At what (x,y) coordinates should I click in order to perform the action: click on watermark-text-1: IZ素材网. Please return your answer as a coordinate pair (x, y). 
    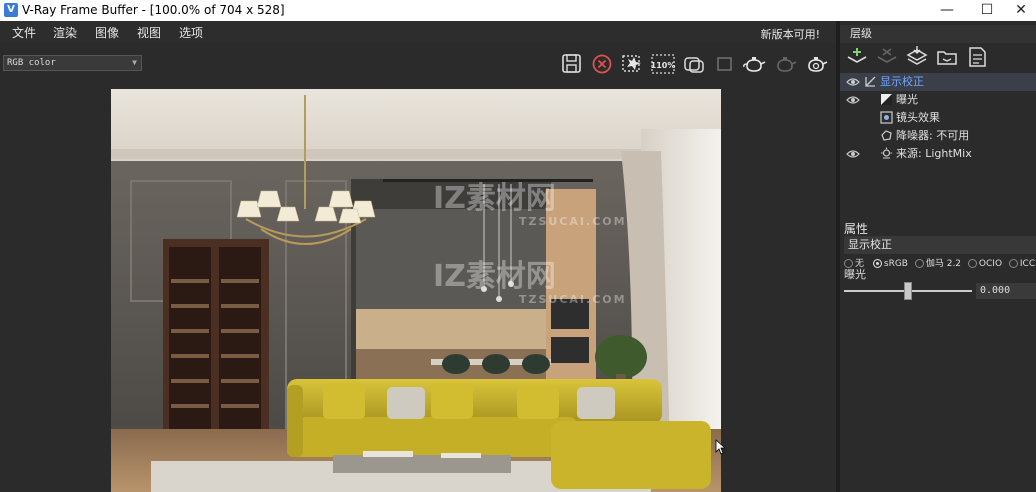
    Looking at the image, I should click on (494, 198).